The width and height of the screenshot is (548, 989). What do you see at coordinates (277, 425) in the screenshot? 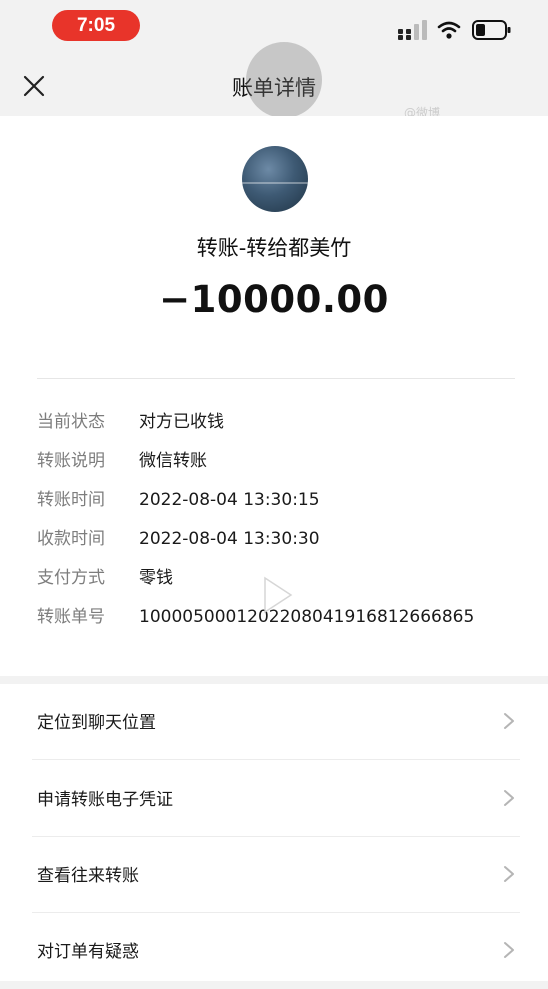
I see `detail-row-status: 当前状态 对方已收钱` at bounding box center [277, 425].